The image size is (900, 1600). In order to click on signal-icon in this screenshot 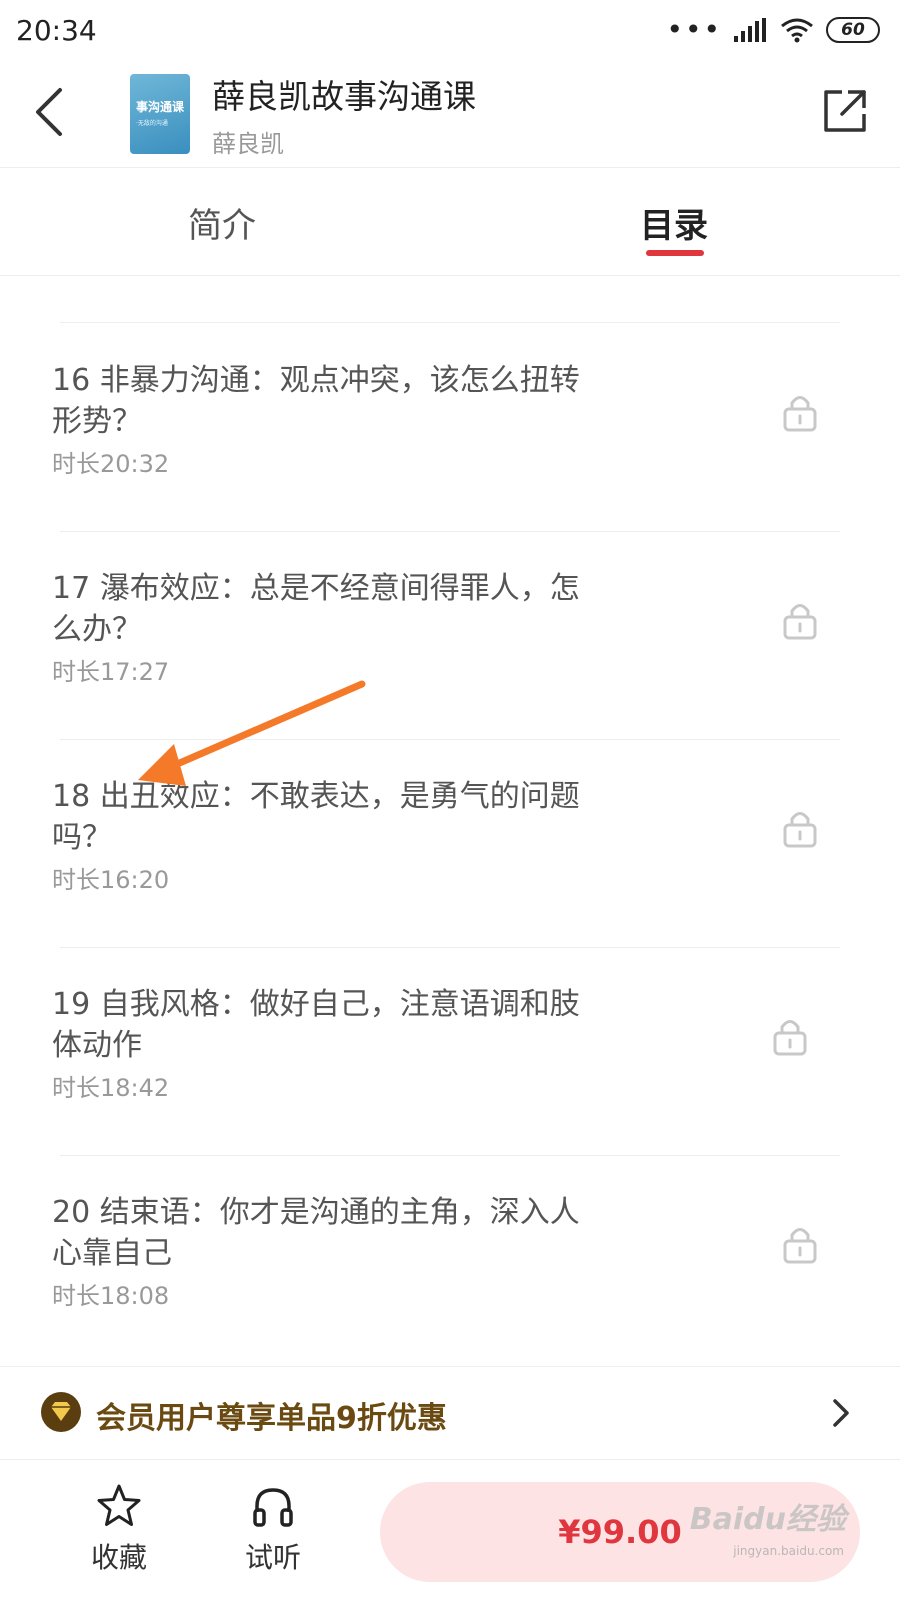, I will do `click(750, 30)`.